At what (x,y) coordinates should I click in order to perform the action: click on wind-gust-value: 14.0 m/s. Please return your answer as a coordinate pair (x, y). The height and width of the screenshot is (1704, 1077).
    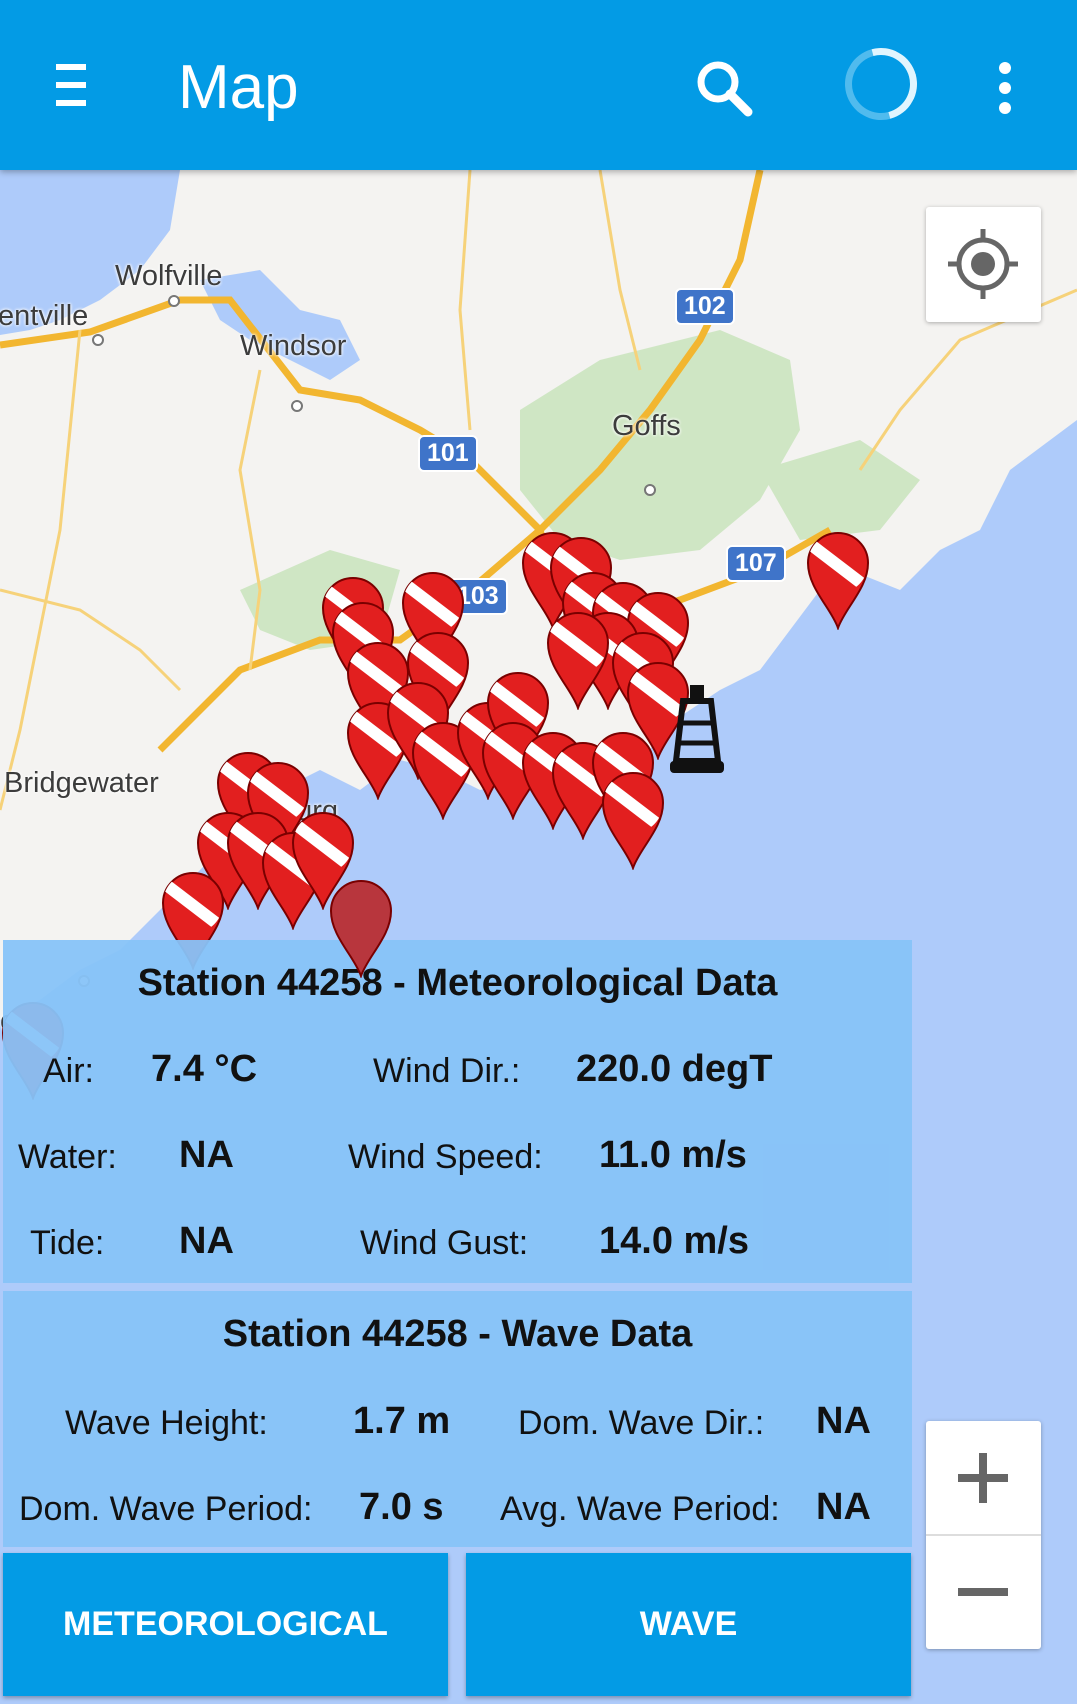
    Looking at the image, I should click on (674, 1241).